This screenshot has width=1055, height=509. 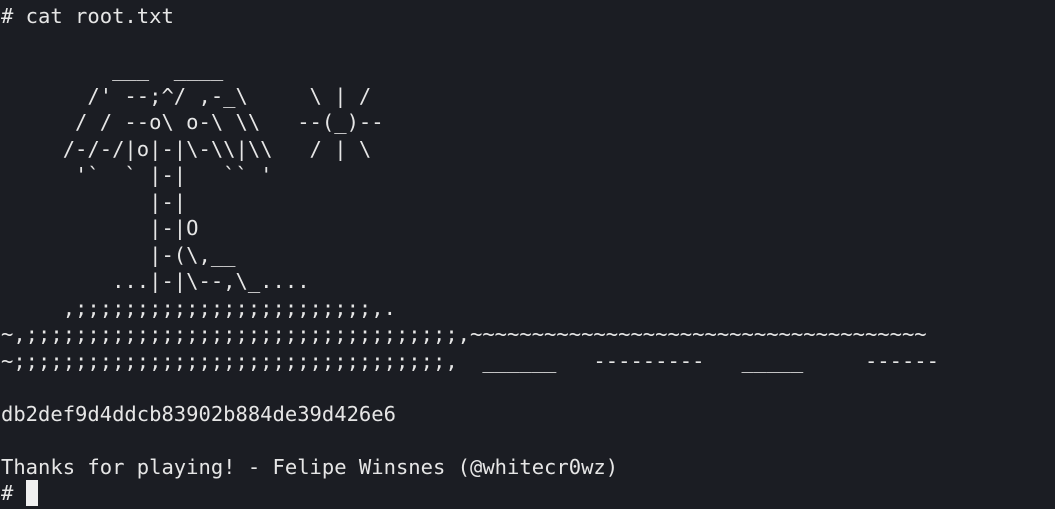 I want to click on ascii-art-line: / / --o\ o-\ \\ --(_)--, so click(x=192, y=122).